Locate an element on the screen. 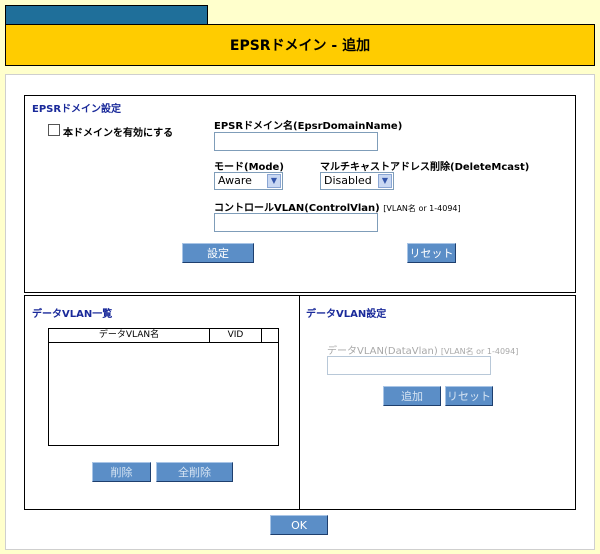  column-header-name: データVLAN名 is located at coordinates (129, 335).